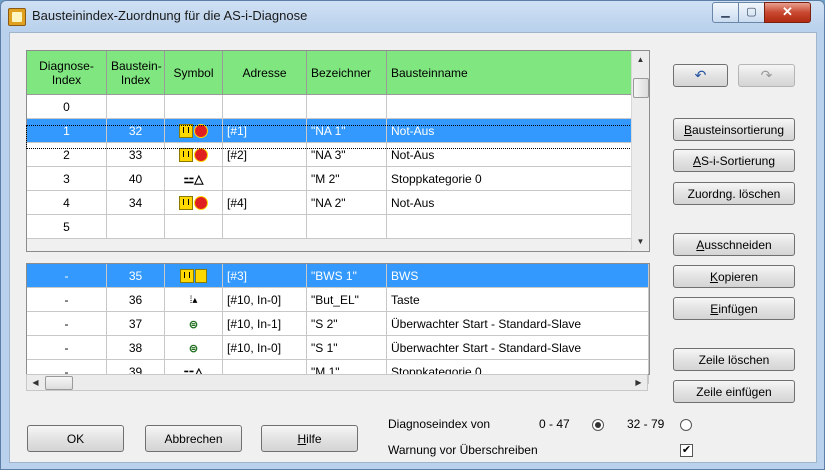  What do you see at coordinates (517, 299) in the screenshot?
I see `cell-bausteinname: Taste` at bounding box center [517, 299].